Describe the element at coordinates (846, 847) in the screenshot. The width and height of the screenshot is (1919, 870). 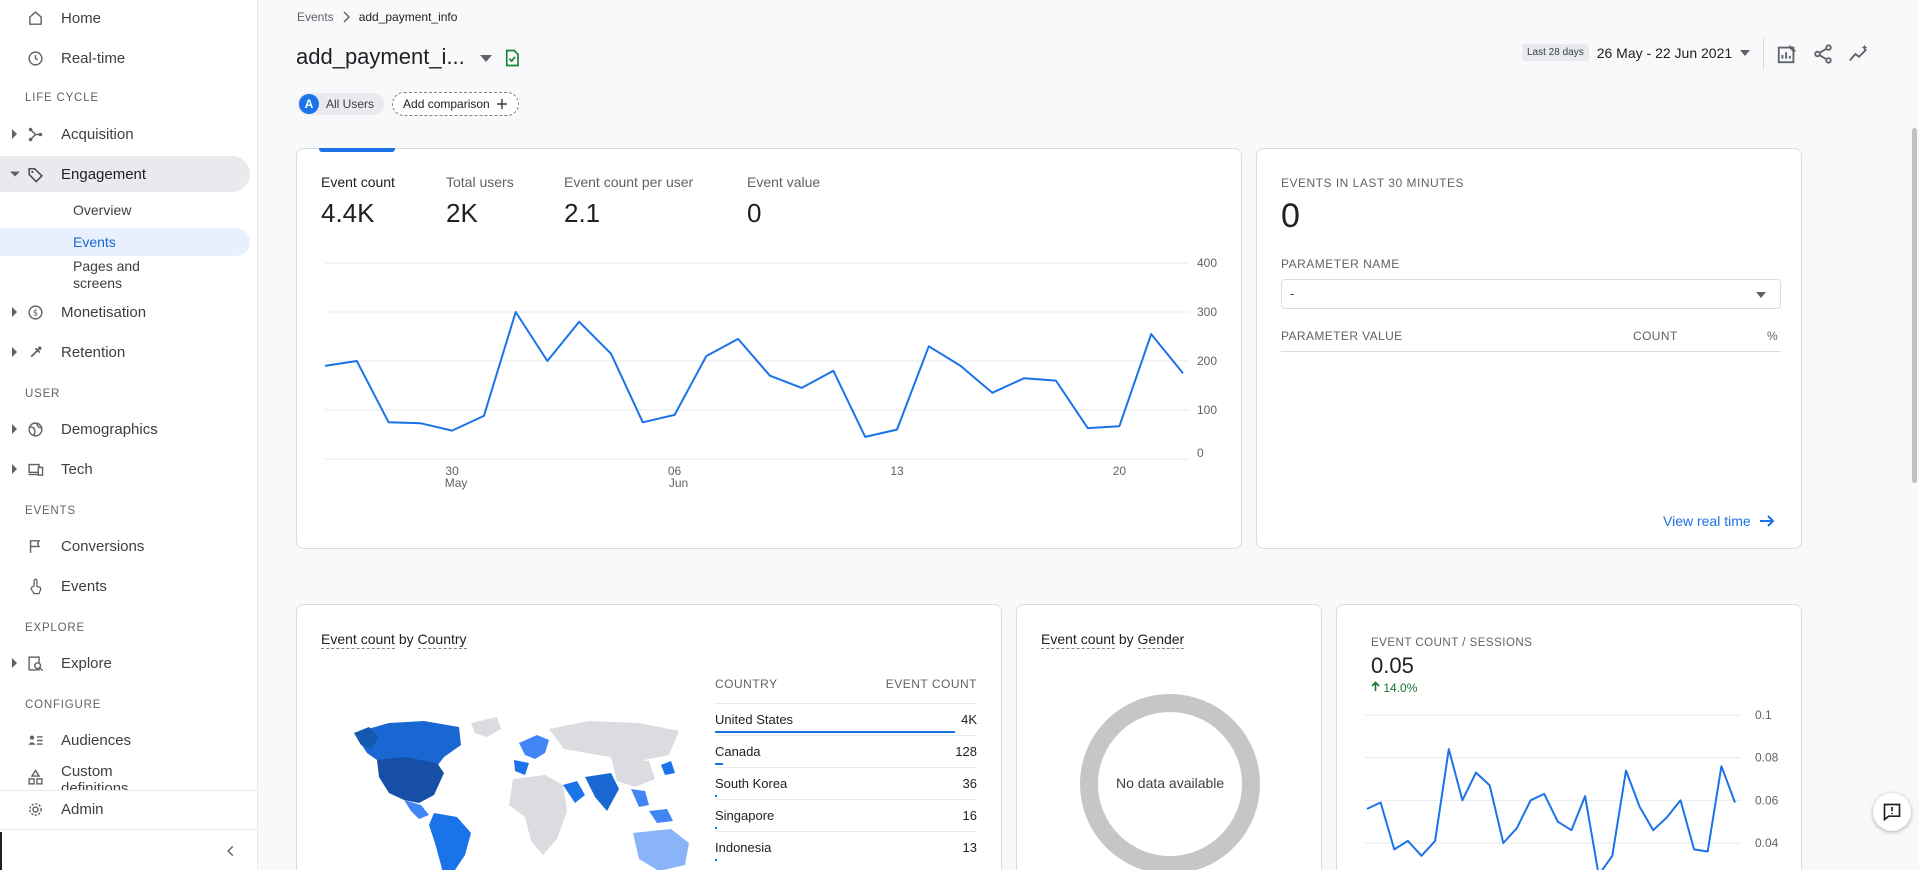
I see `table-row: Indonesia 13` at that location.